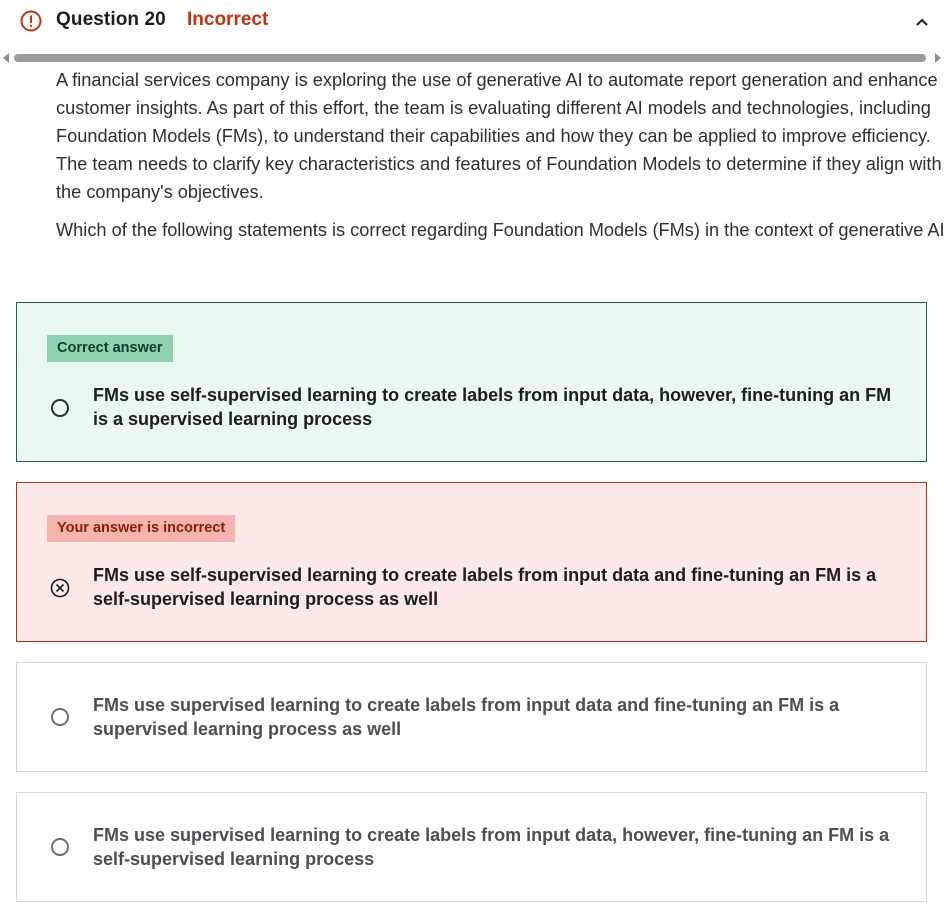 The width and height of the screenshot is (944, 911). What do you see at coordinates (472, 22) in the screenshot?
I see `question-header: Question 20 Incorrect` at bounding box center [472, 22].